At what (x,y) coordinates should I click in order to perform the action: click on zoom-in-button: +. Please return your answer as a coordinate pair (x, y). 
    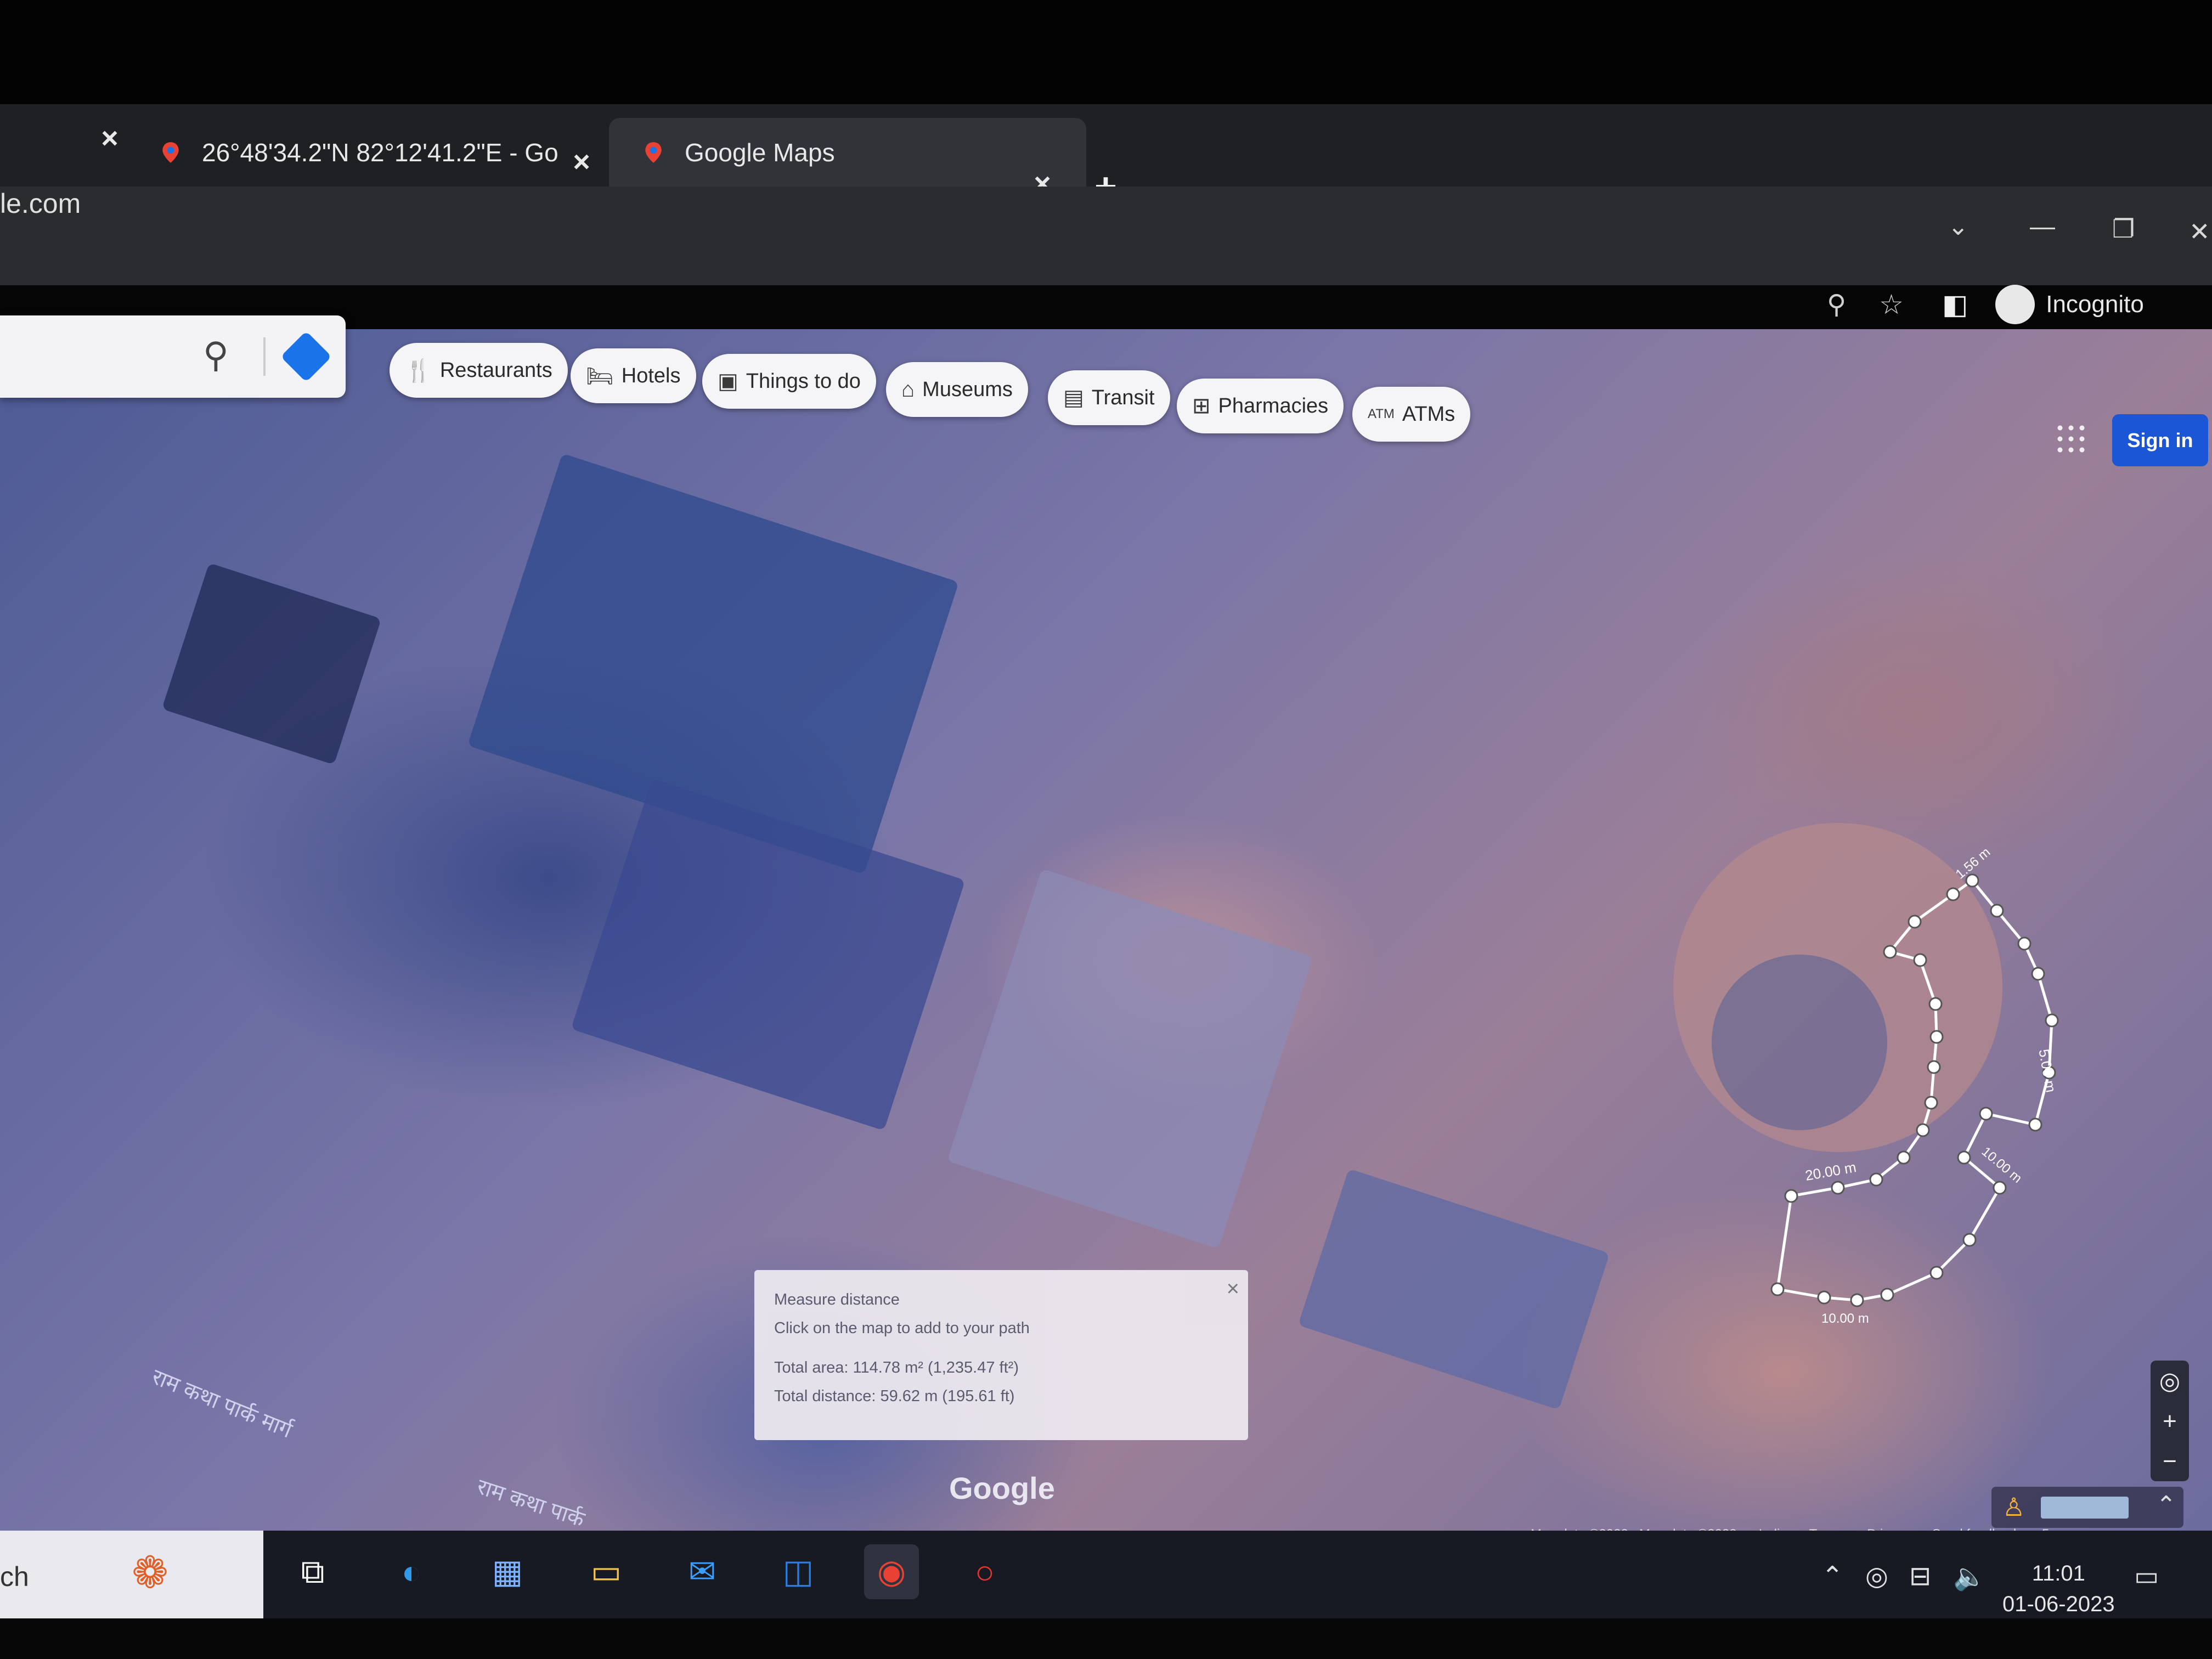
    Looking at the image, I should click on (2170, 1421).